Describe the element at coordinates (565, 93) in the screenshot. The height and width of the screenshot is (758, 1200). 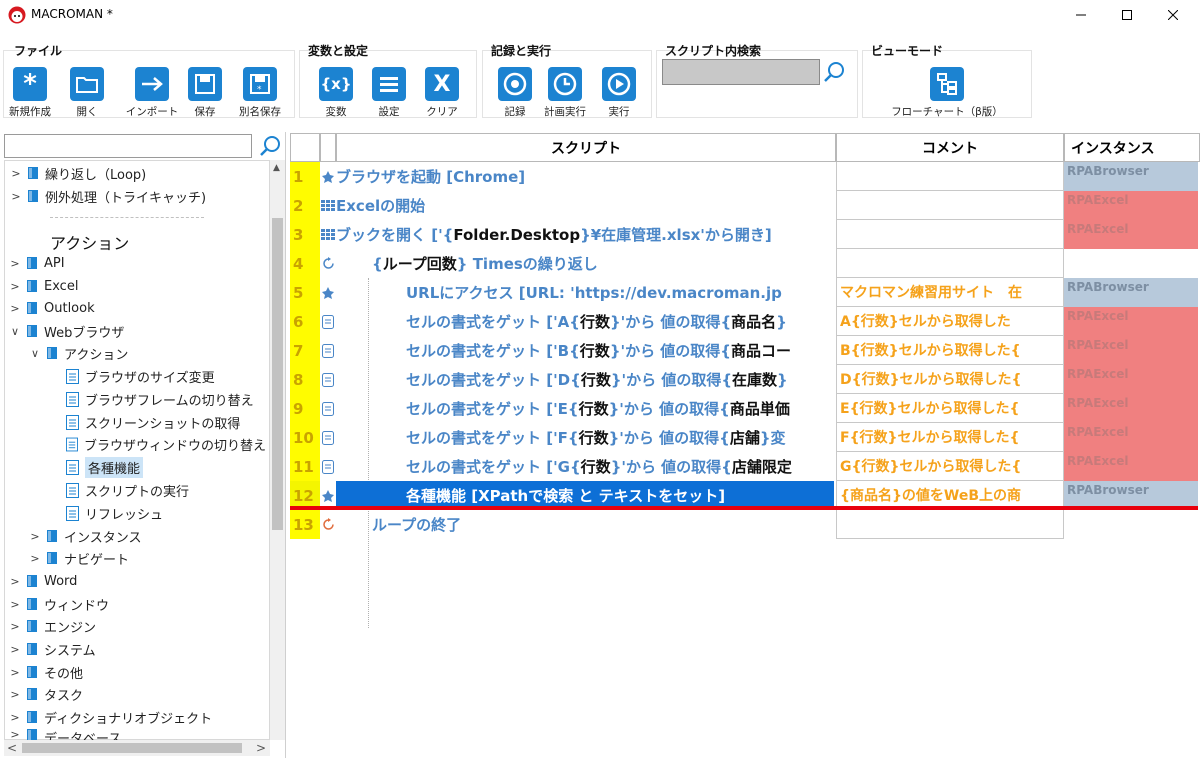
I see `schedule-run-button: 計画実行` at that location.